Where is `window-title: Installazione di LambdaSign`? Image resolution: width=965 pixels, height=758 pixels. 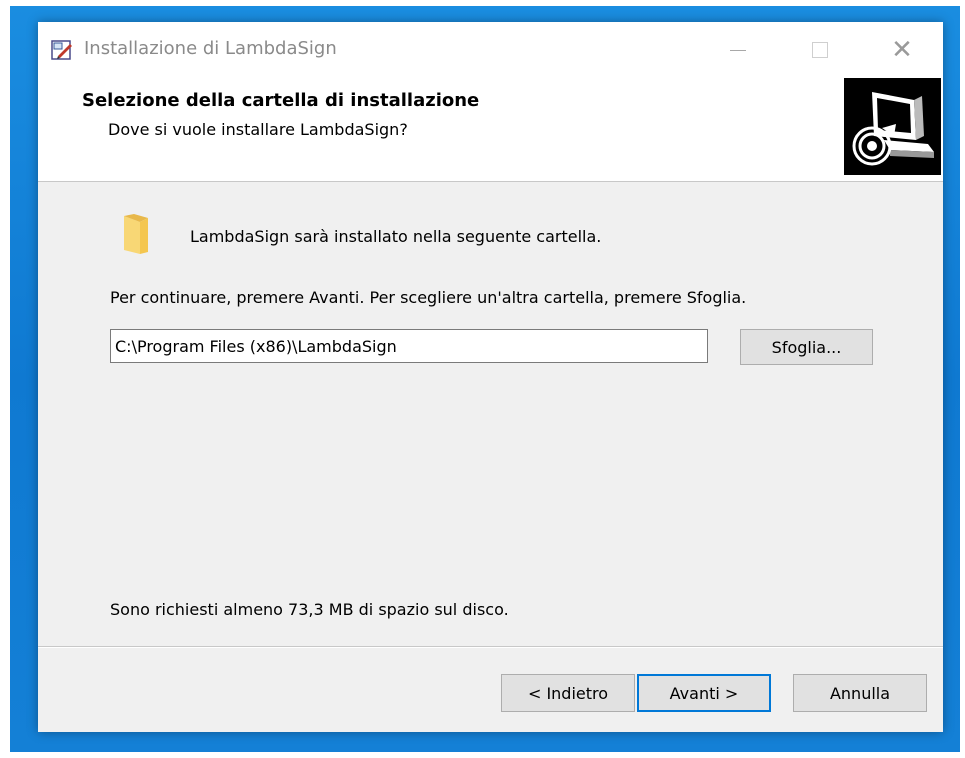
window-title: Installazione di LambdaSign is located at coordinates (210, 48).